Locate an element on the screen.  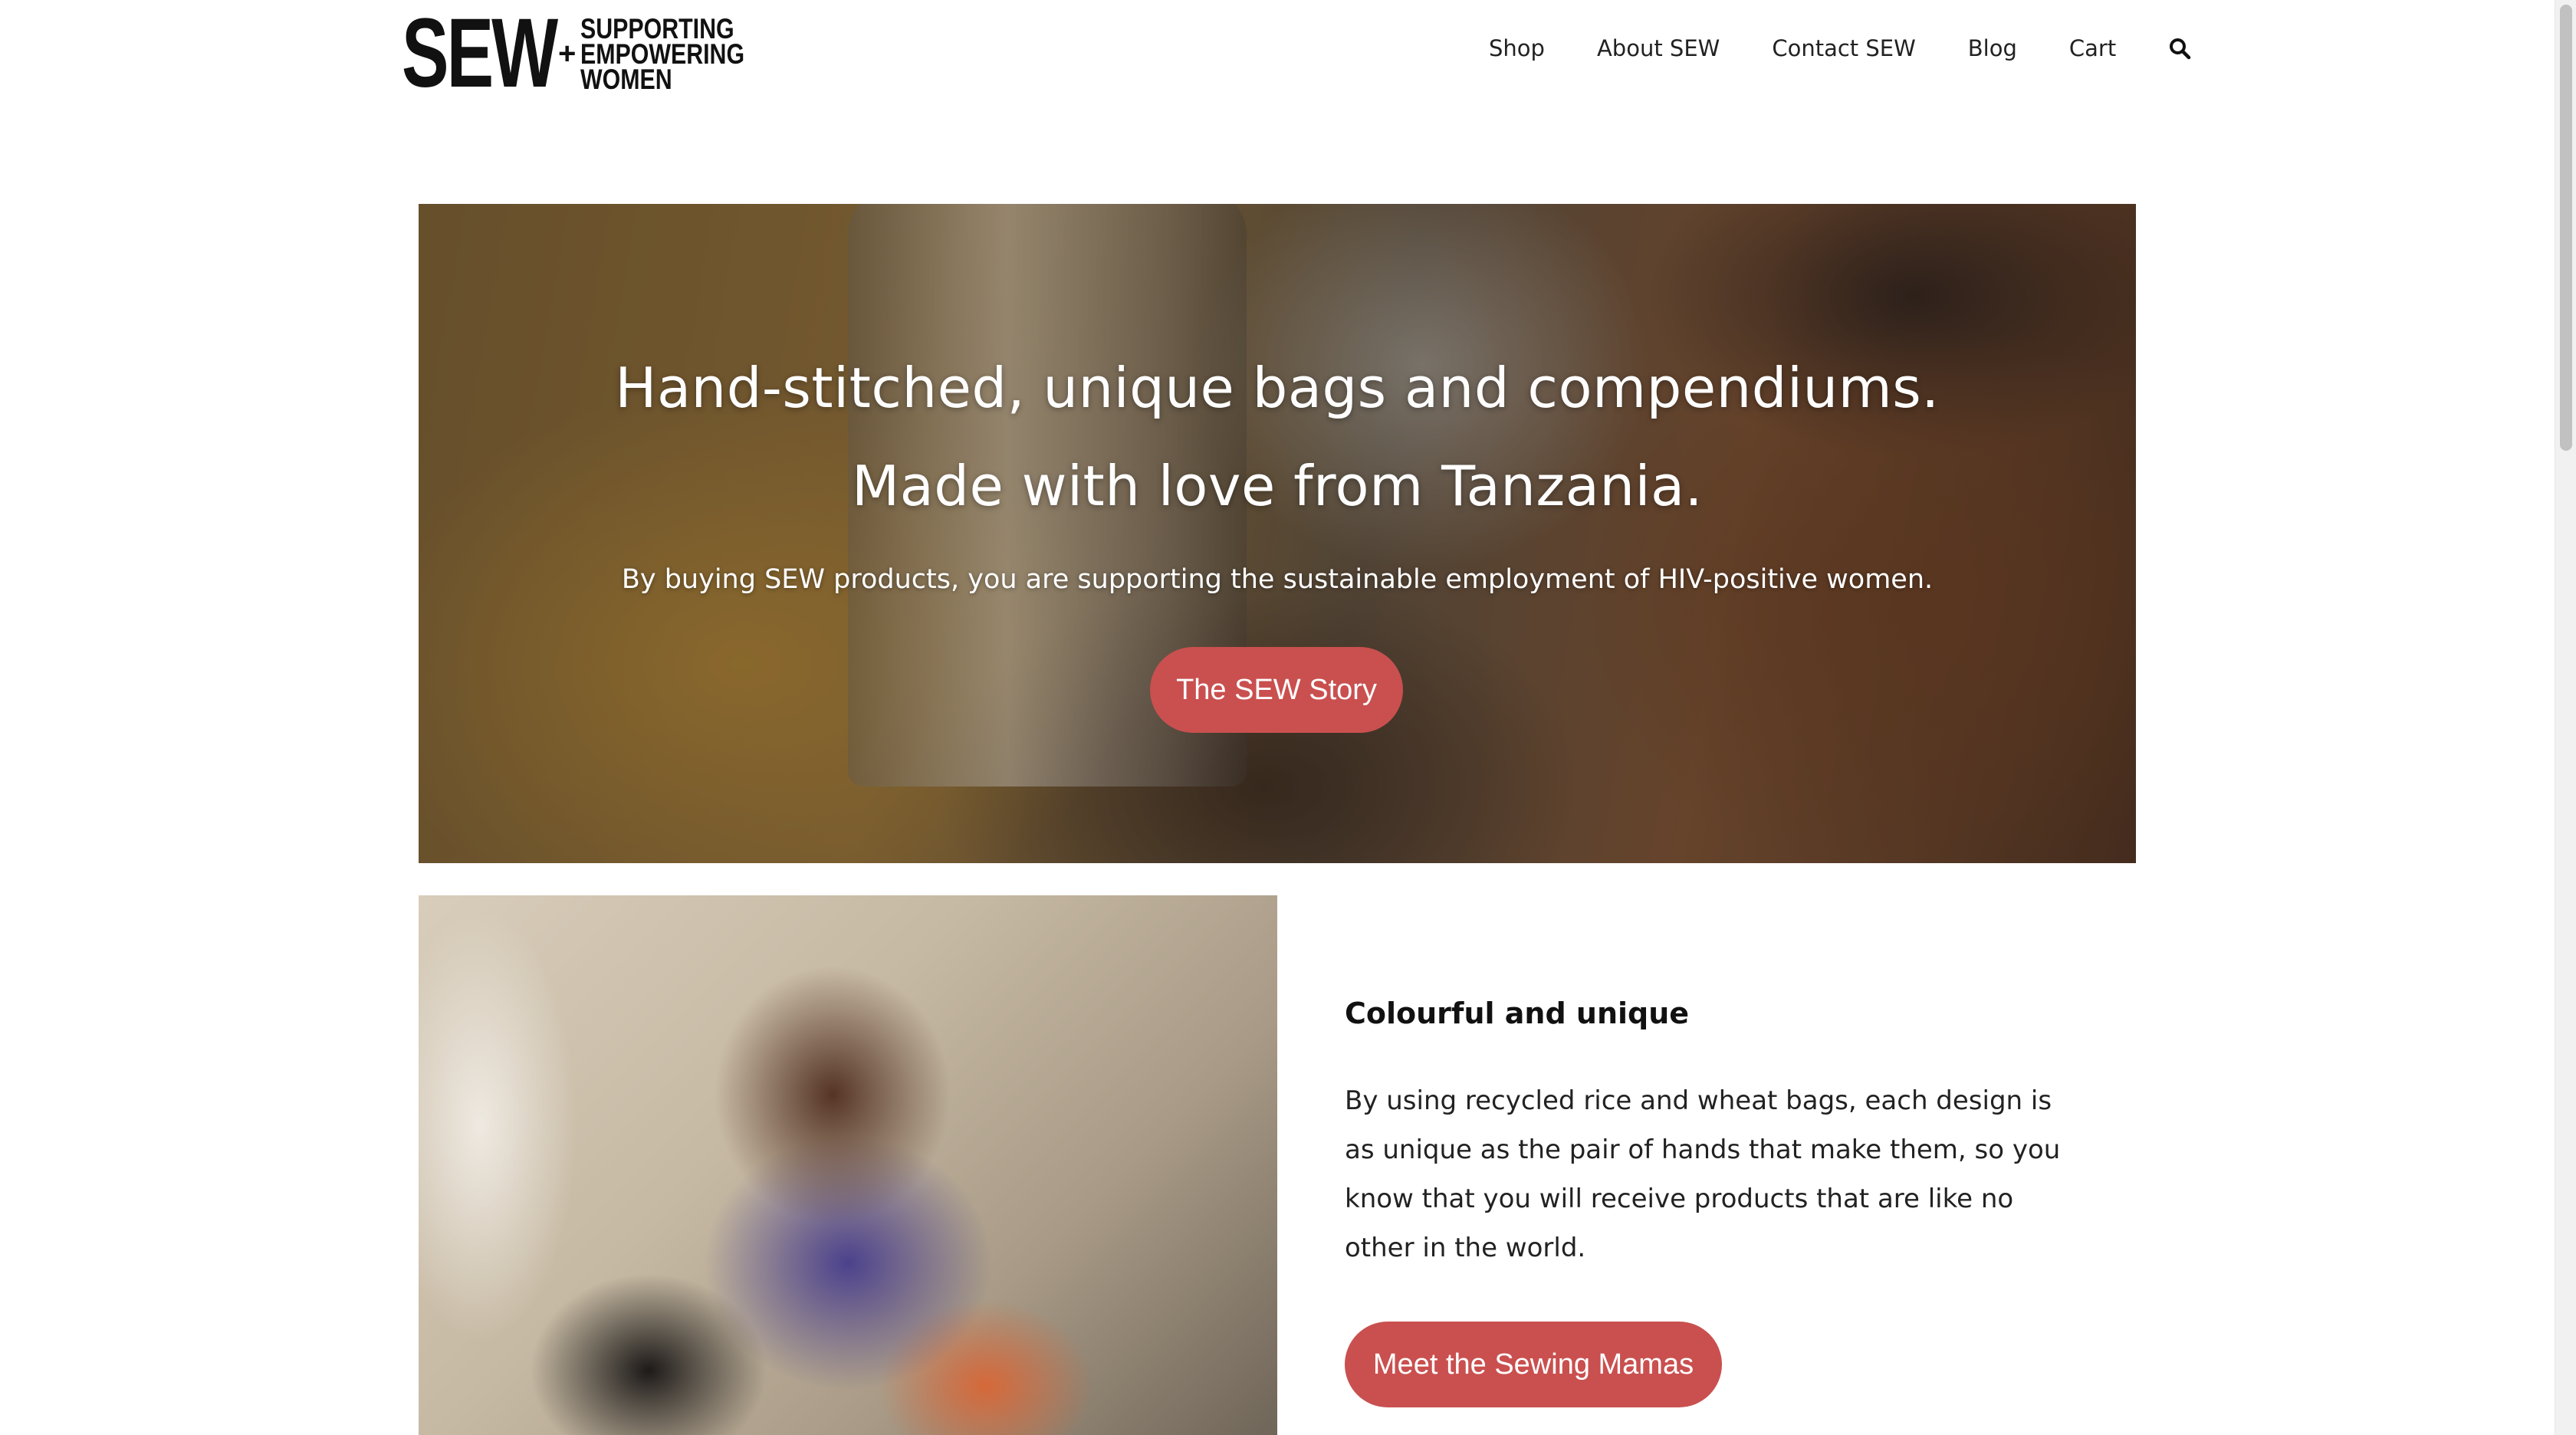
meet-sewing-mamas-button: Meet the Sewing Mamas is located at coordinates (1533, 1365).